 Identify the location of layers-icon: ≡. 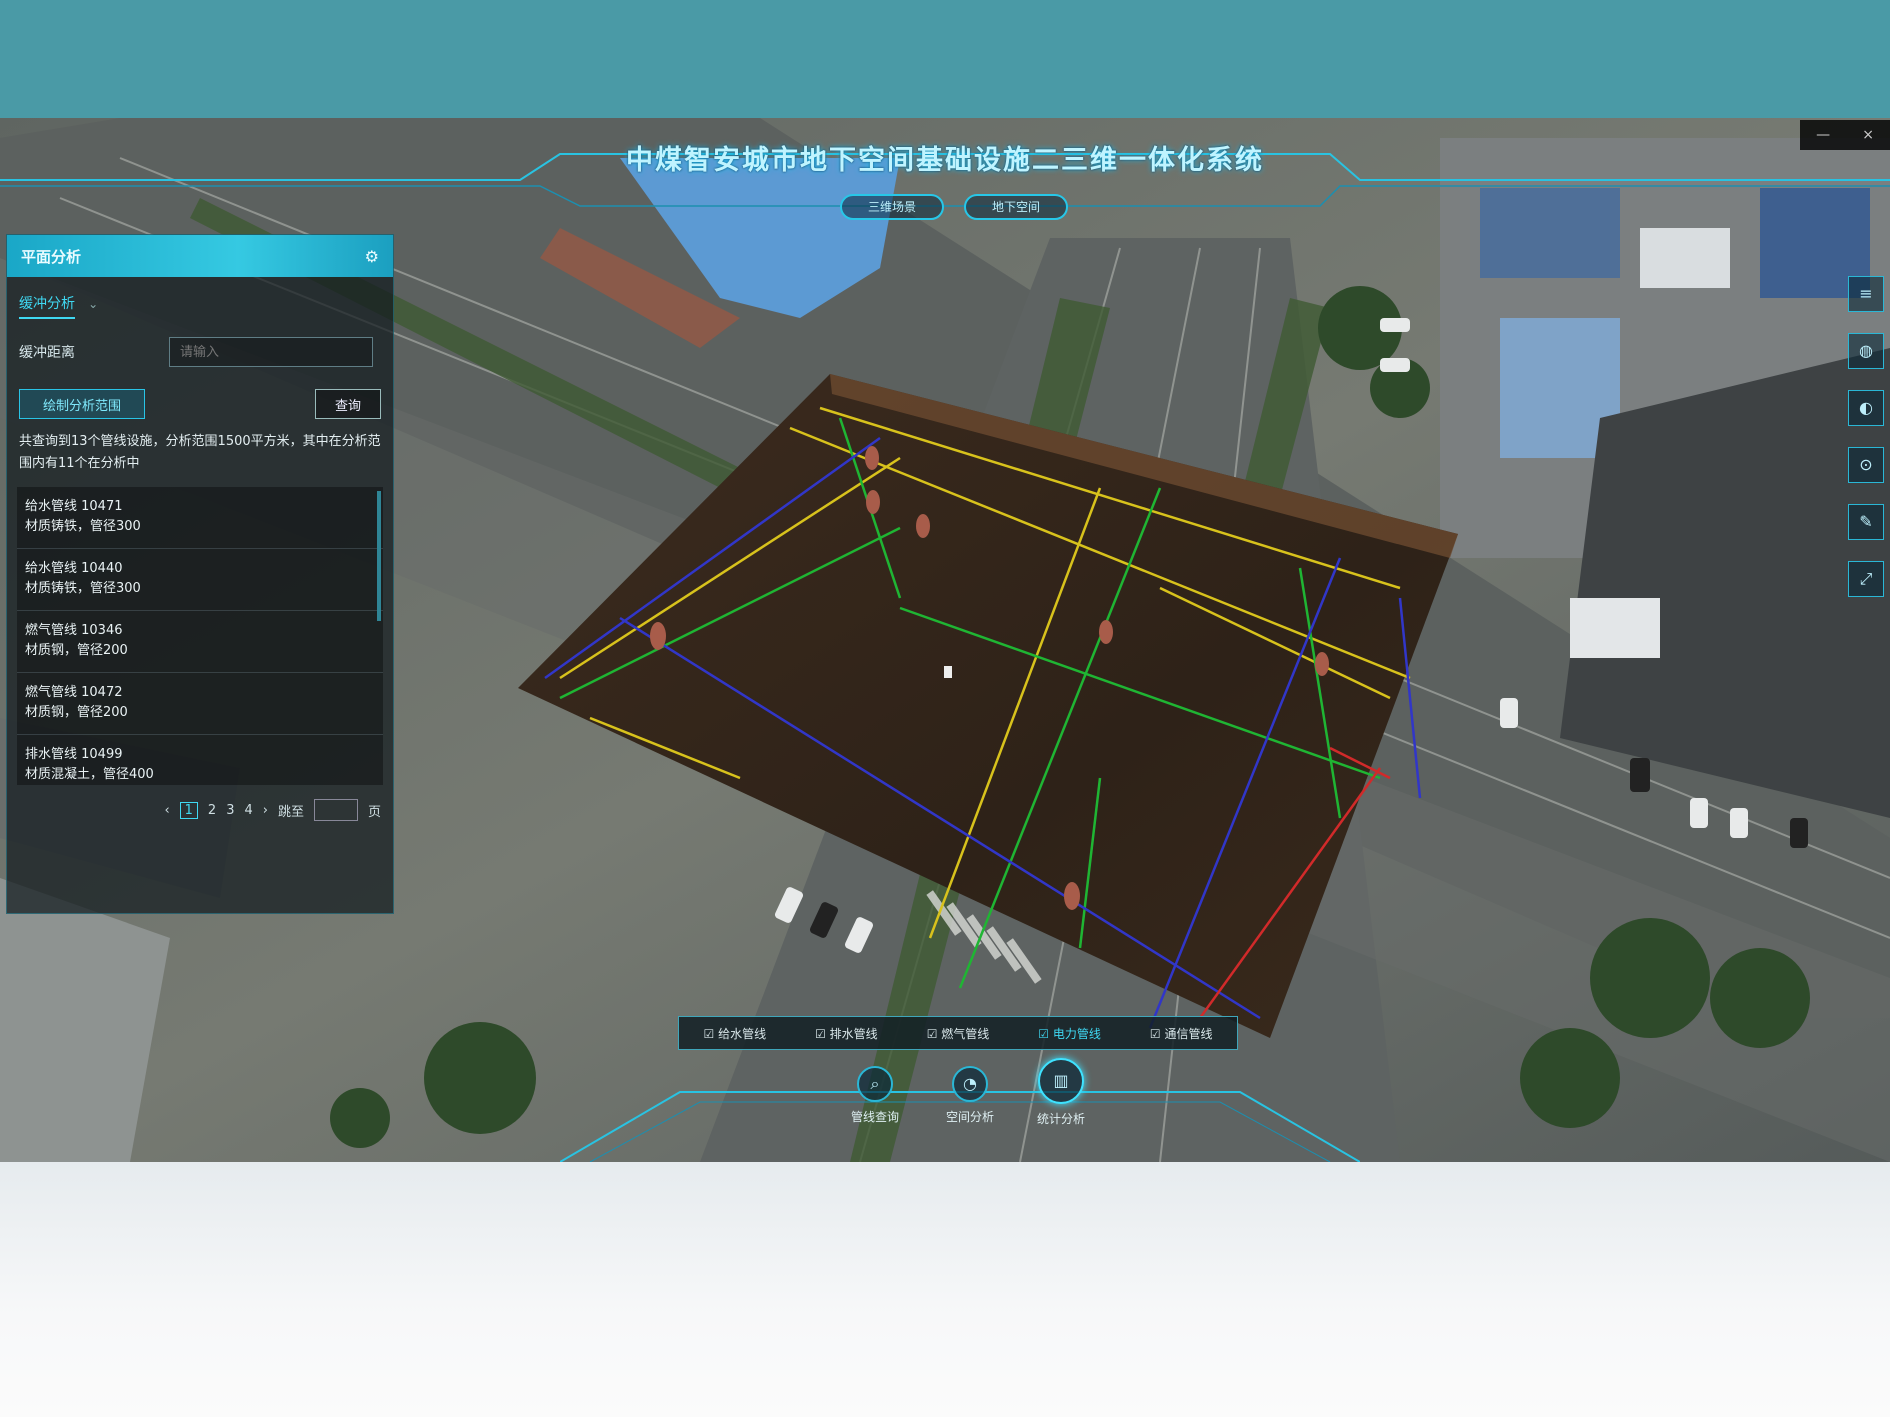
(1866, 294).